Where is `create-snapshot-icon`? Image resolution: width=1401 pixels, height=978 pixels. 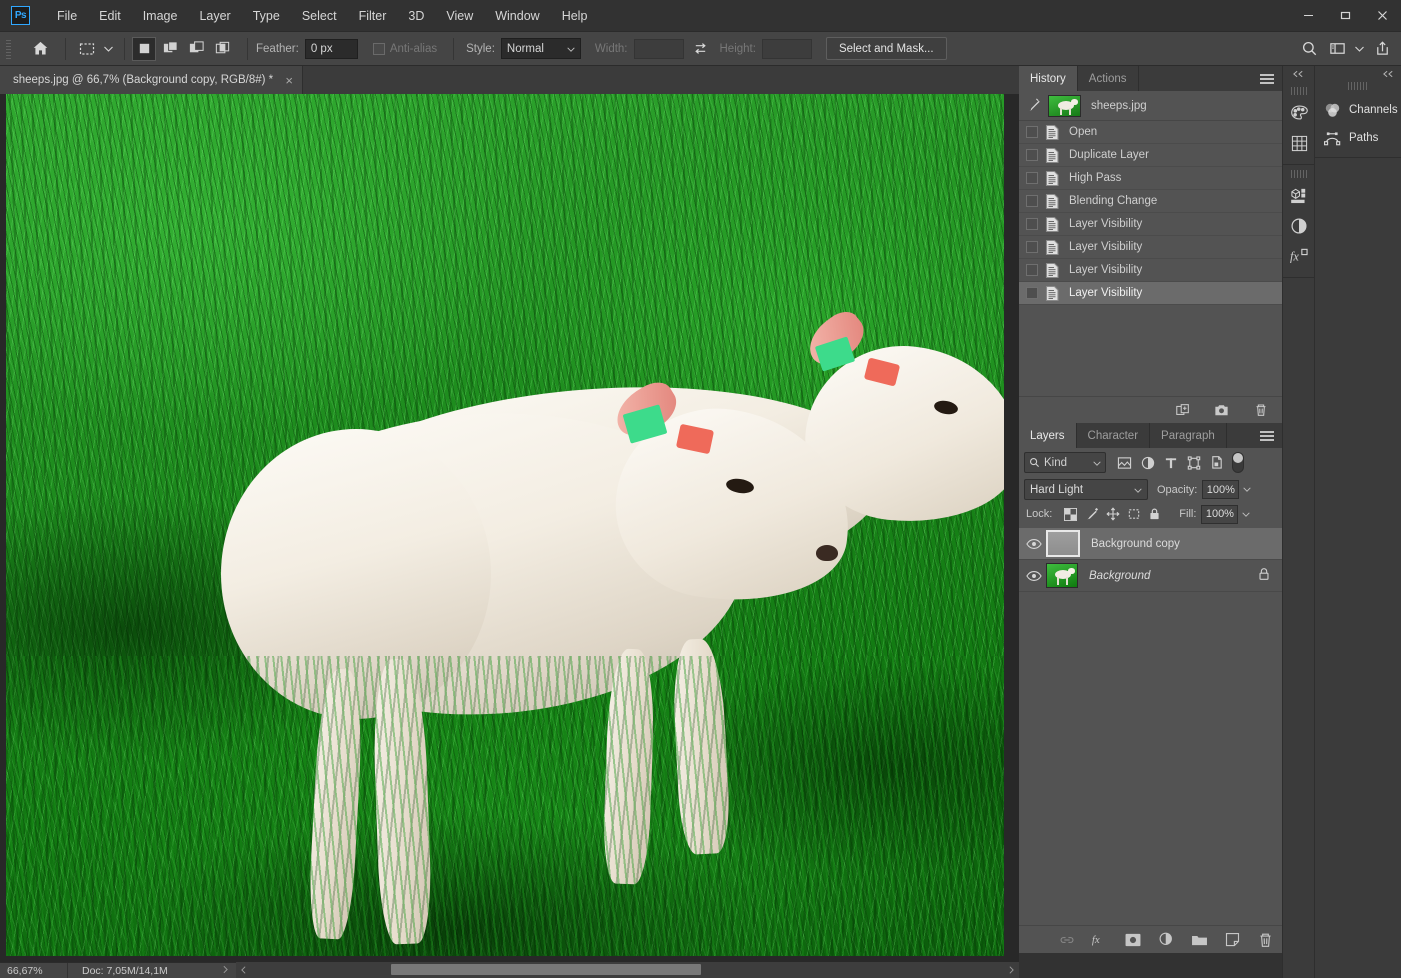
create-snapshot-icon is located at coordinates (1221, 410).